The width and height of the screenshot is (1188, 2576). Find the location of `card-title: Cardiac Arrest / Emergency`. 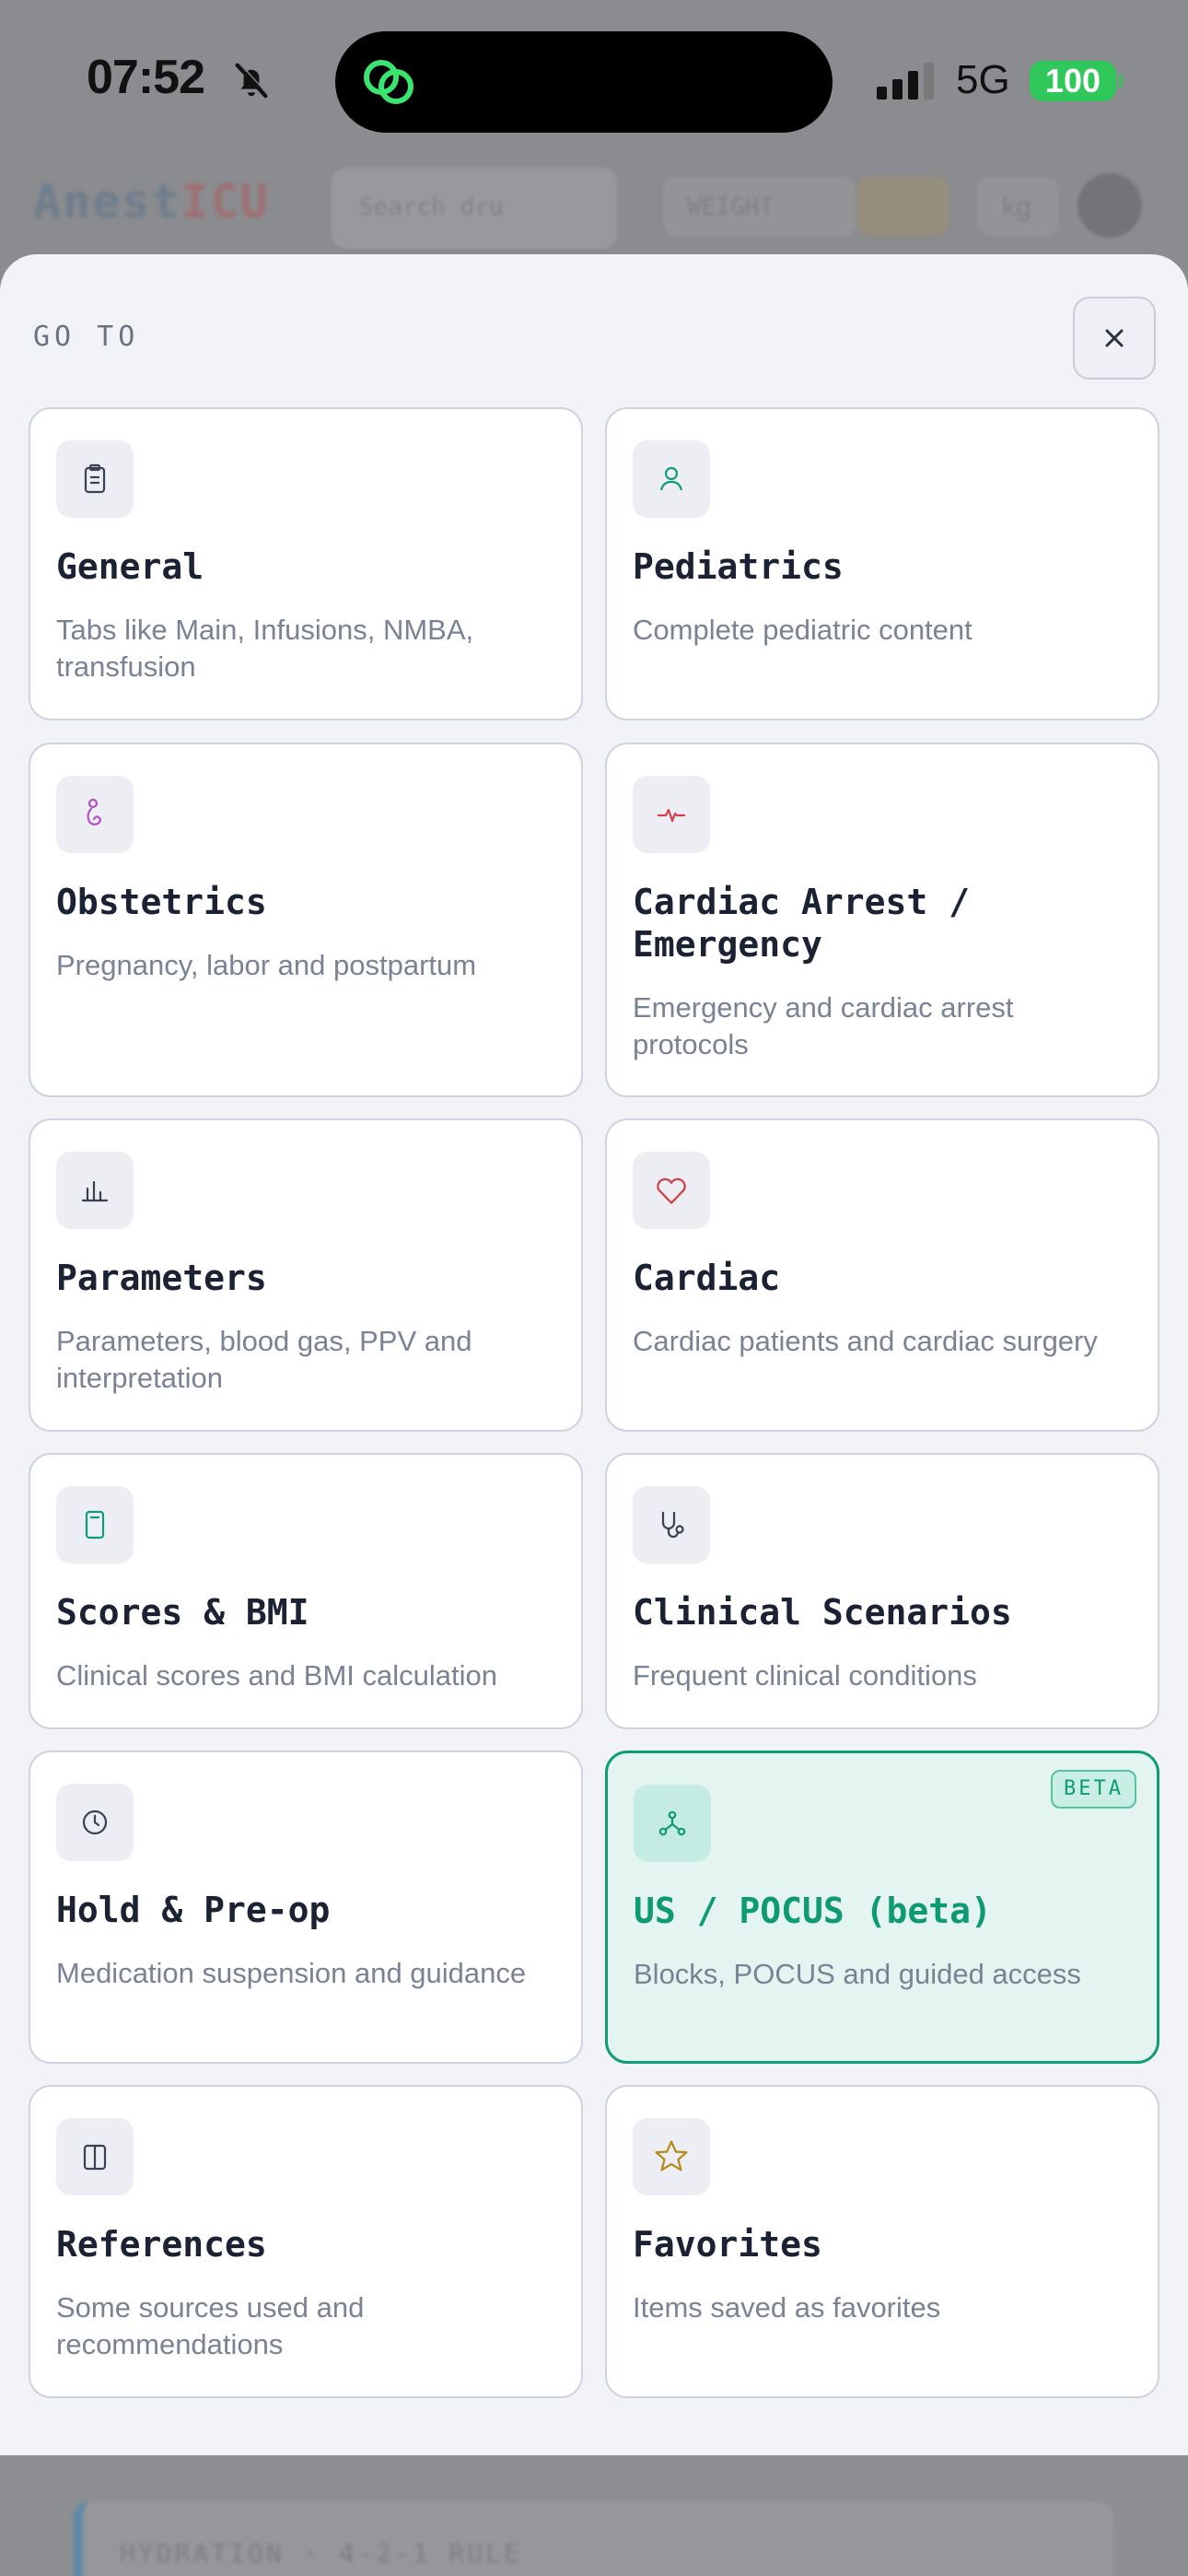

card-title: Cardiac Arrest / Emergency is located at coordinates (802, 923).